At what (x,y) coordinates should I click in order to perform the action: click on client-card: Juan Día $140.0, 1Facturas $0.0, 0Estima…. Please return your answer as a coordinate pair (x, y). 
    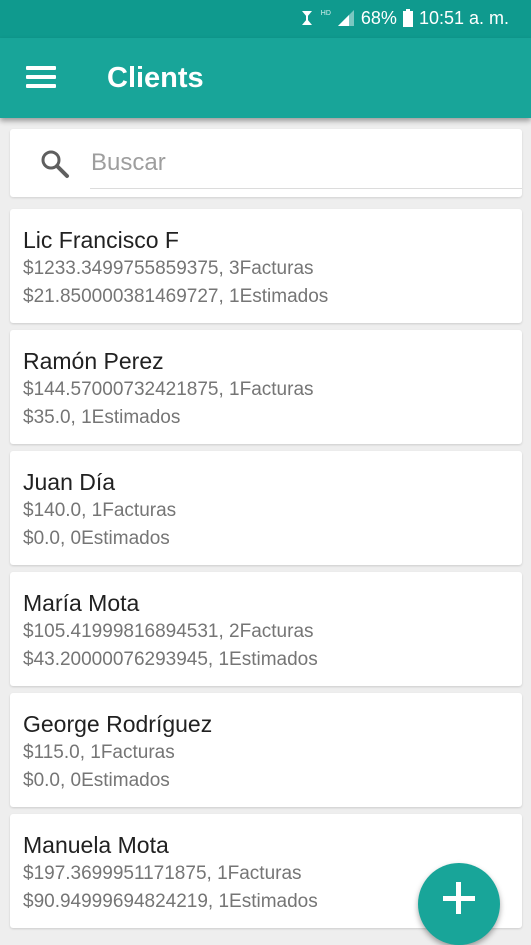
    Looking at the image, I should click on (266, 508).